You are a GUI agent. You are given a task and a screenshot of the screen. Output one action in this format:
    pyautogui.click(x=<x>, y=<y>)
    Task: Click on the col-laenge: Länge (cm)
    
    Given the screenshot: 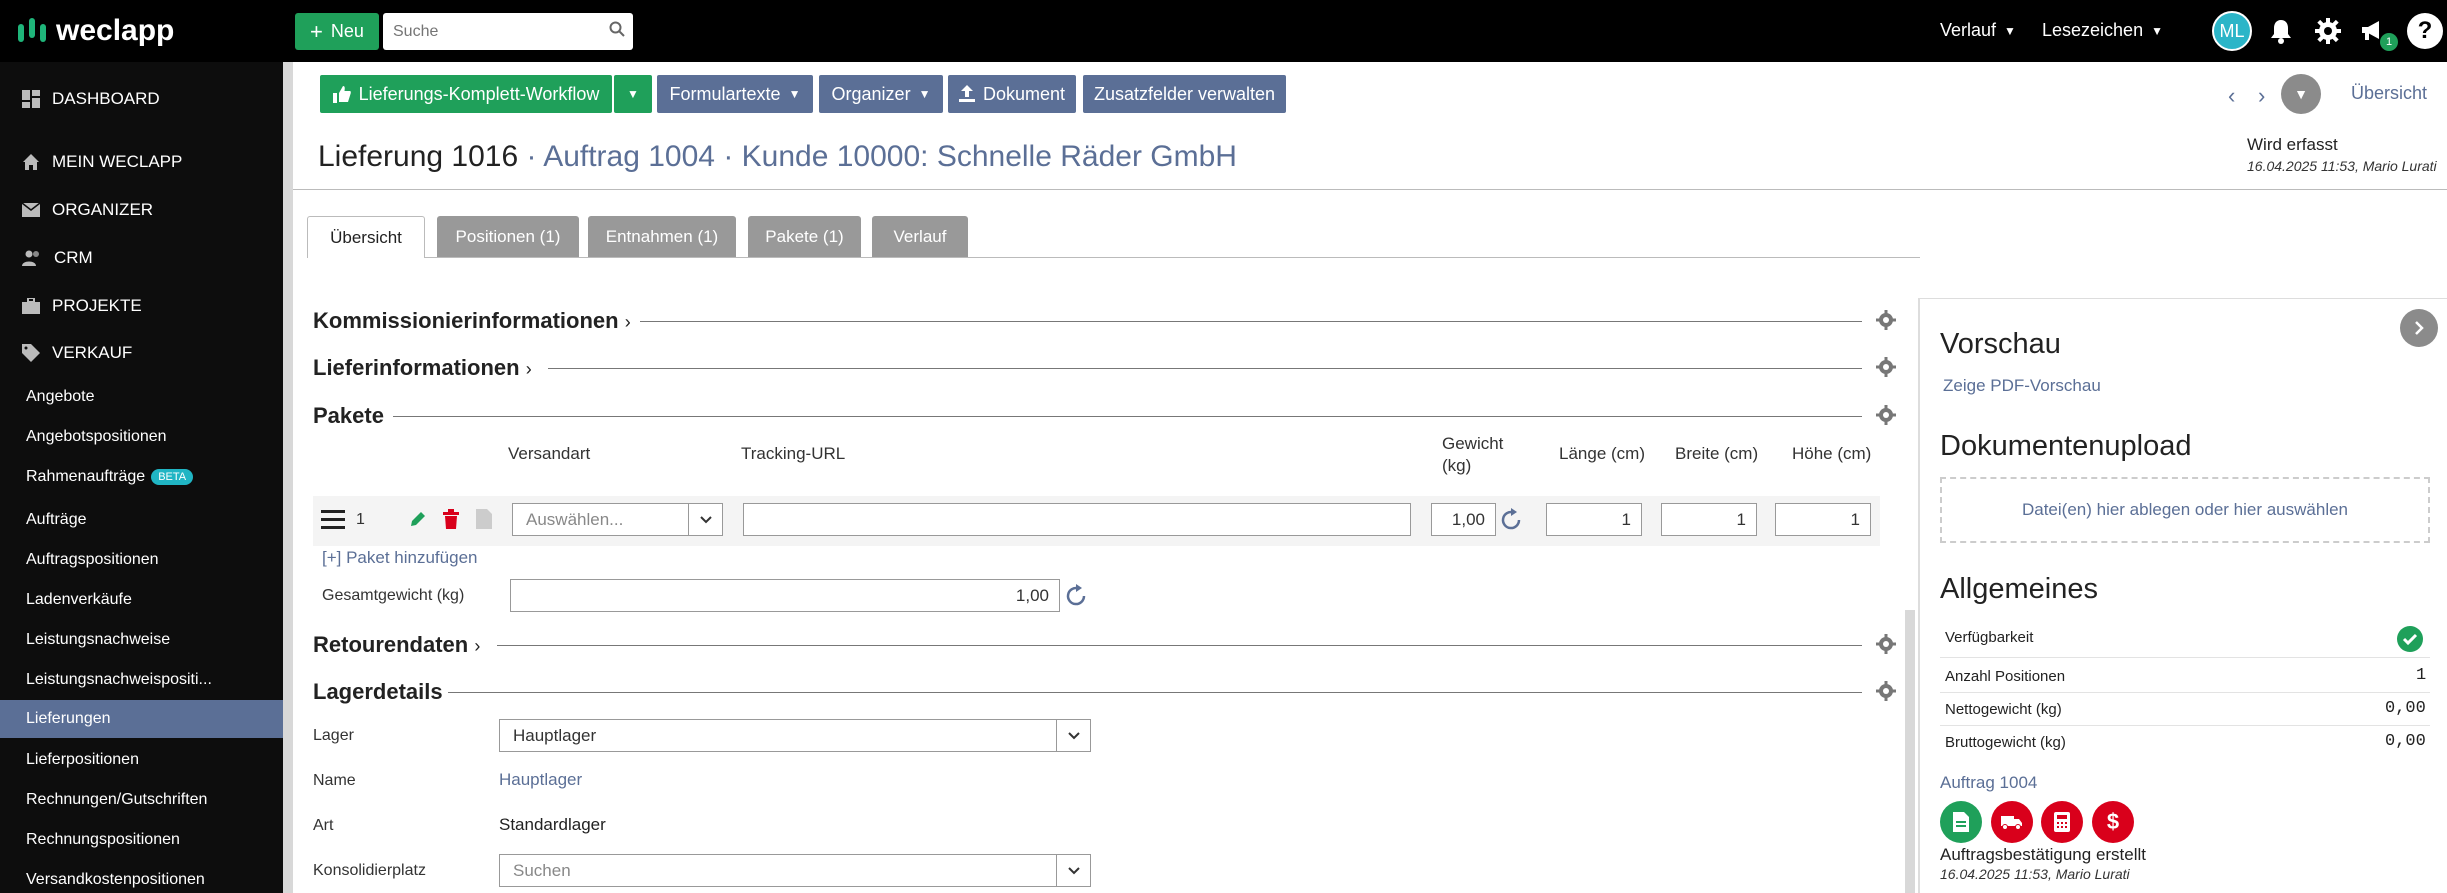 What is the action you would take?
    pyautogui.click(x=1602, y=453)
    